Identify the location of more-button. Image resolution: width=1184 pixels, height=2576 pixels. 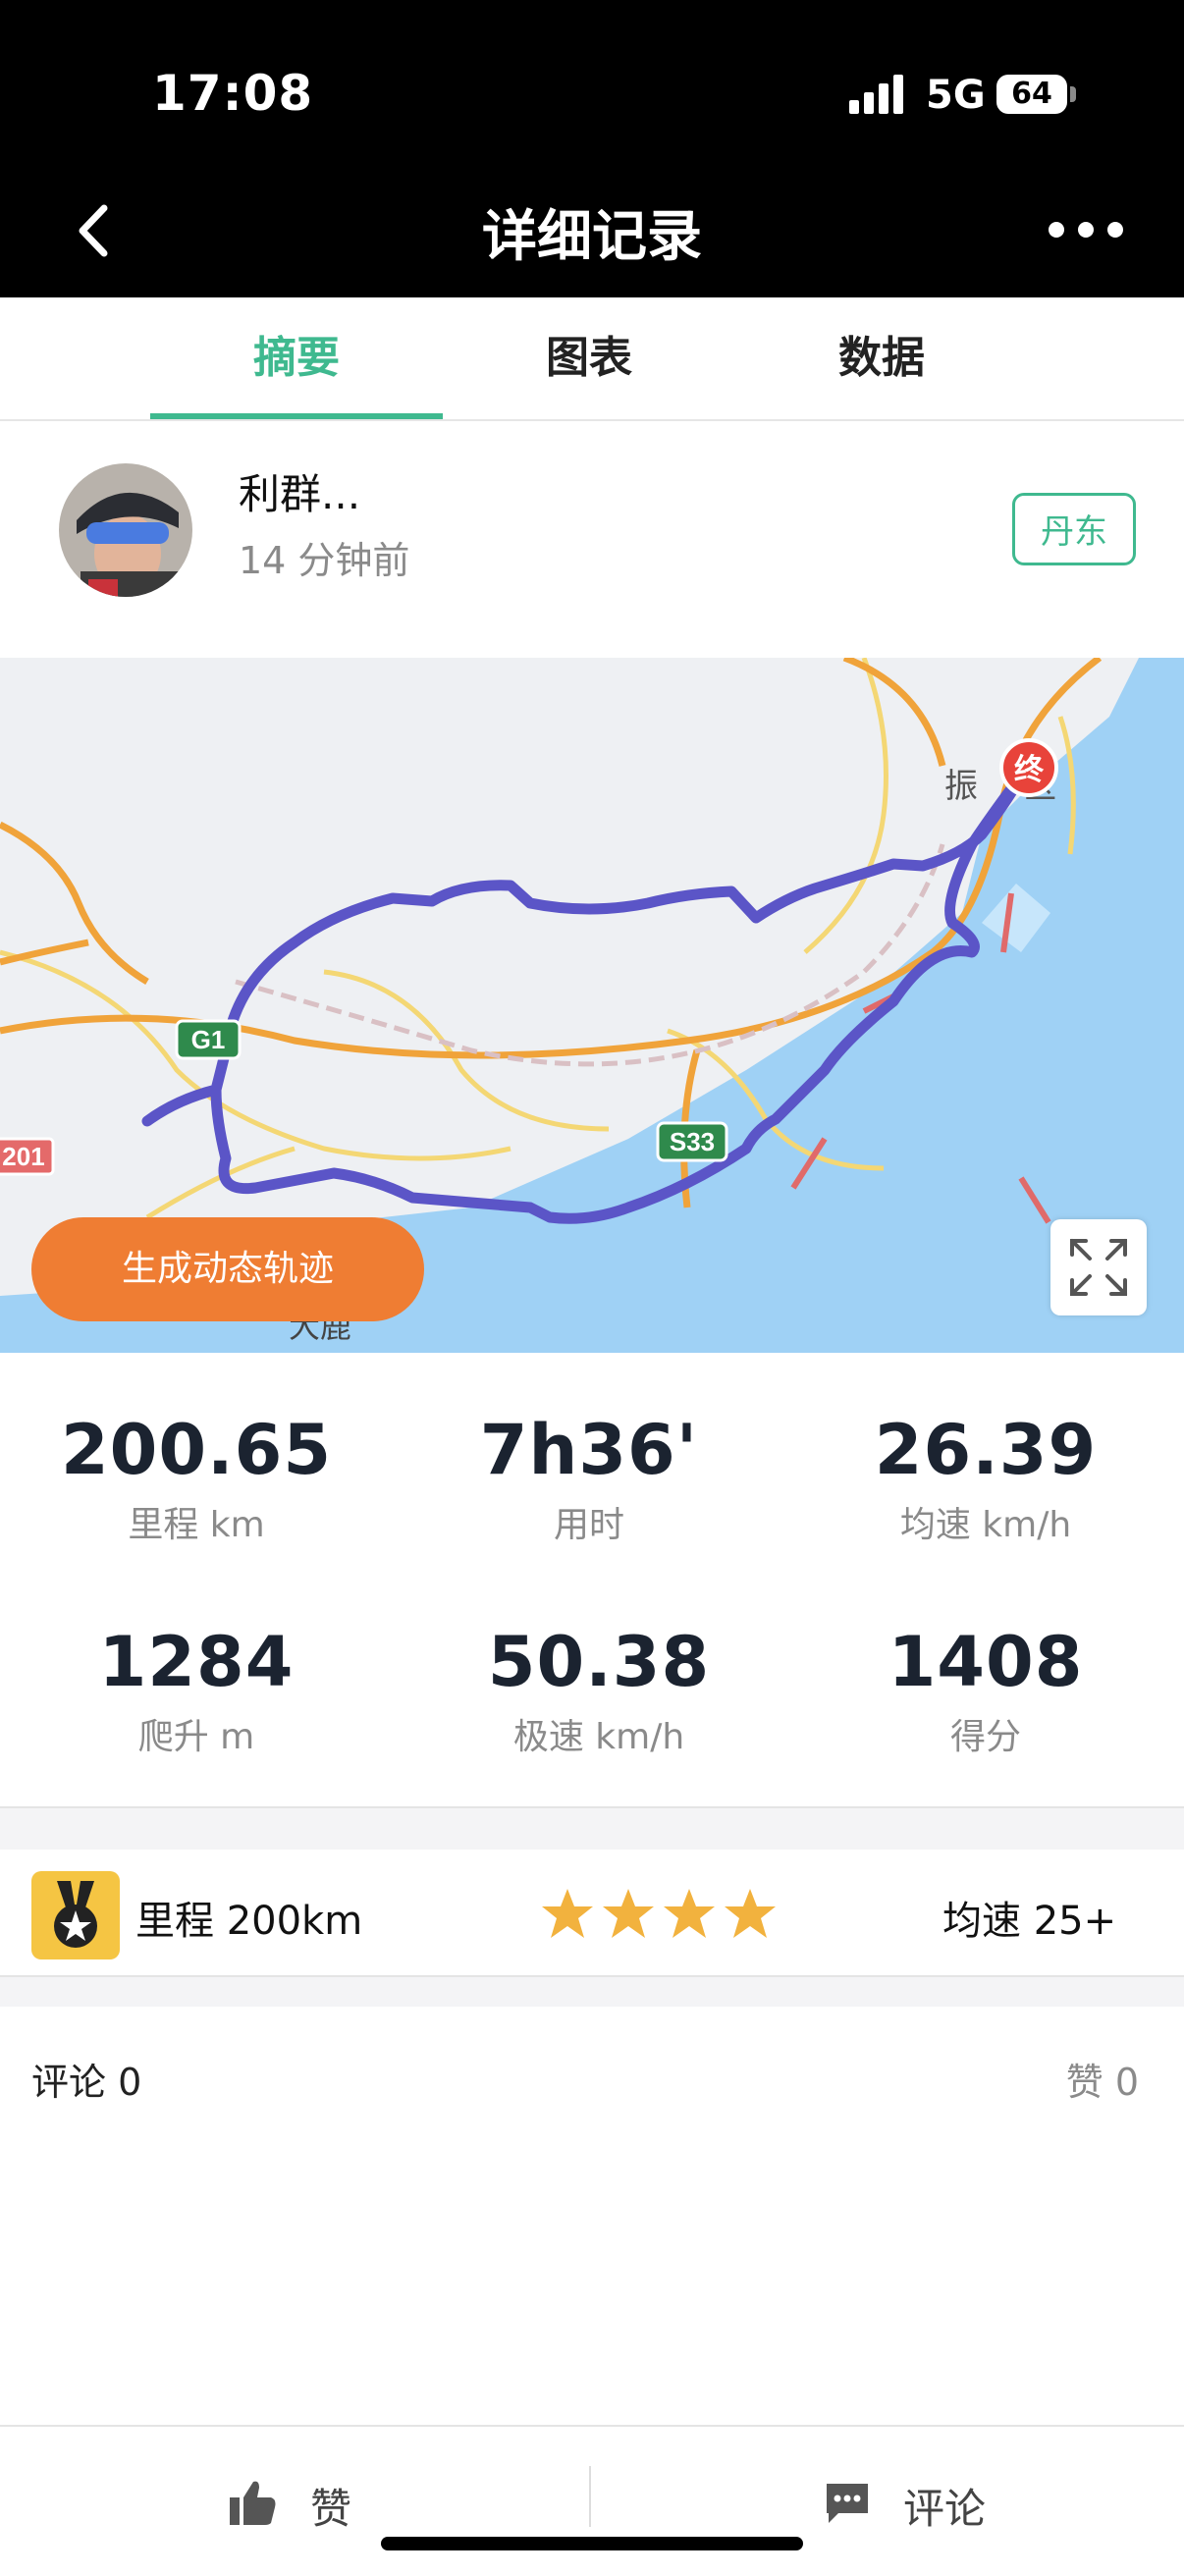
(1085, 230).